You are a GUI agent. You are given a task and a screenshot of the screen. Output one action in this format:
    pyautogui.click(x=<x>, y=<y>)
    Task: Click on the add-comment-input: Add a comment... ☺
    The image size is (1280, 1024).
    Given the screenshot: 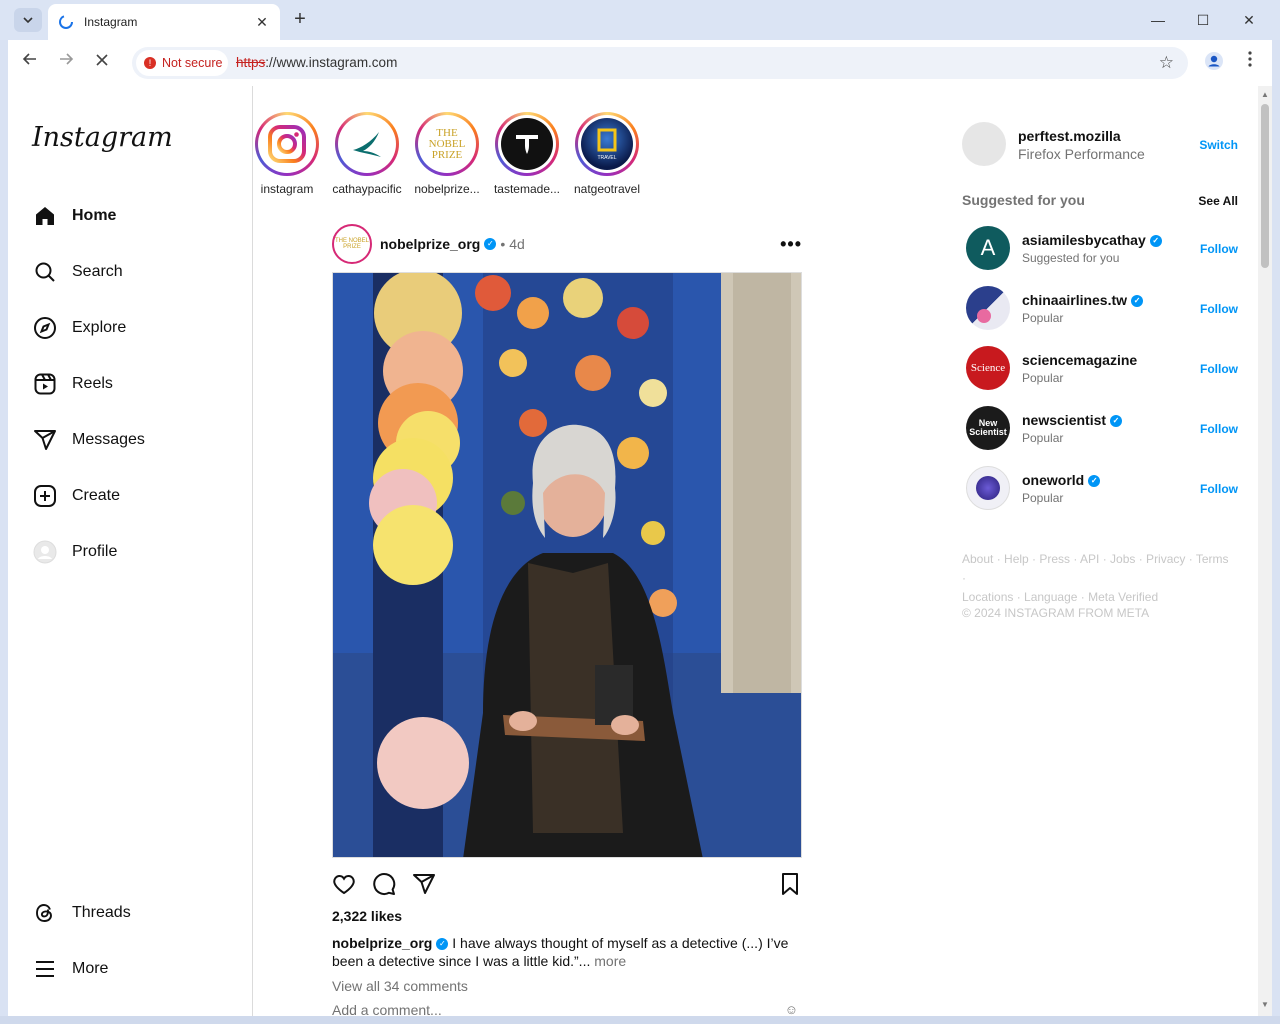 What is the action you would take?
    pyautogui.click(x=567, y=1009)
    